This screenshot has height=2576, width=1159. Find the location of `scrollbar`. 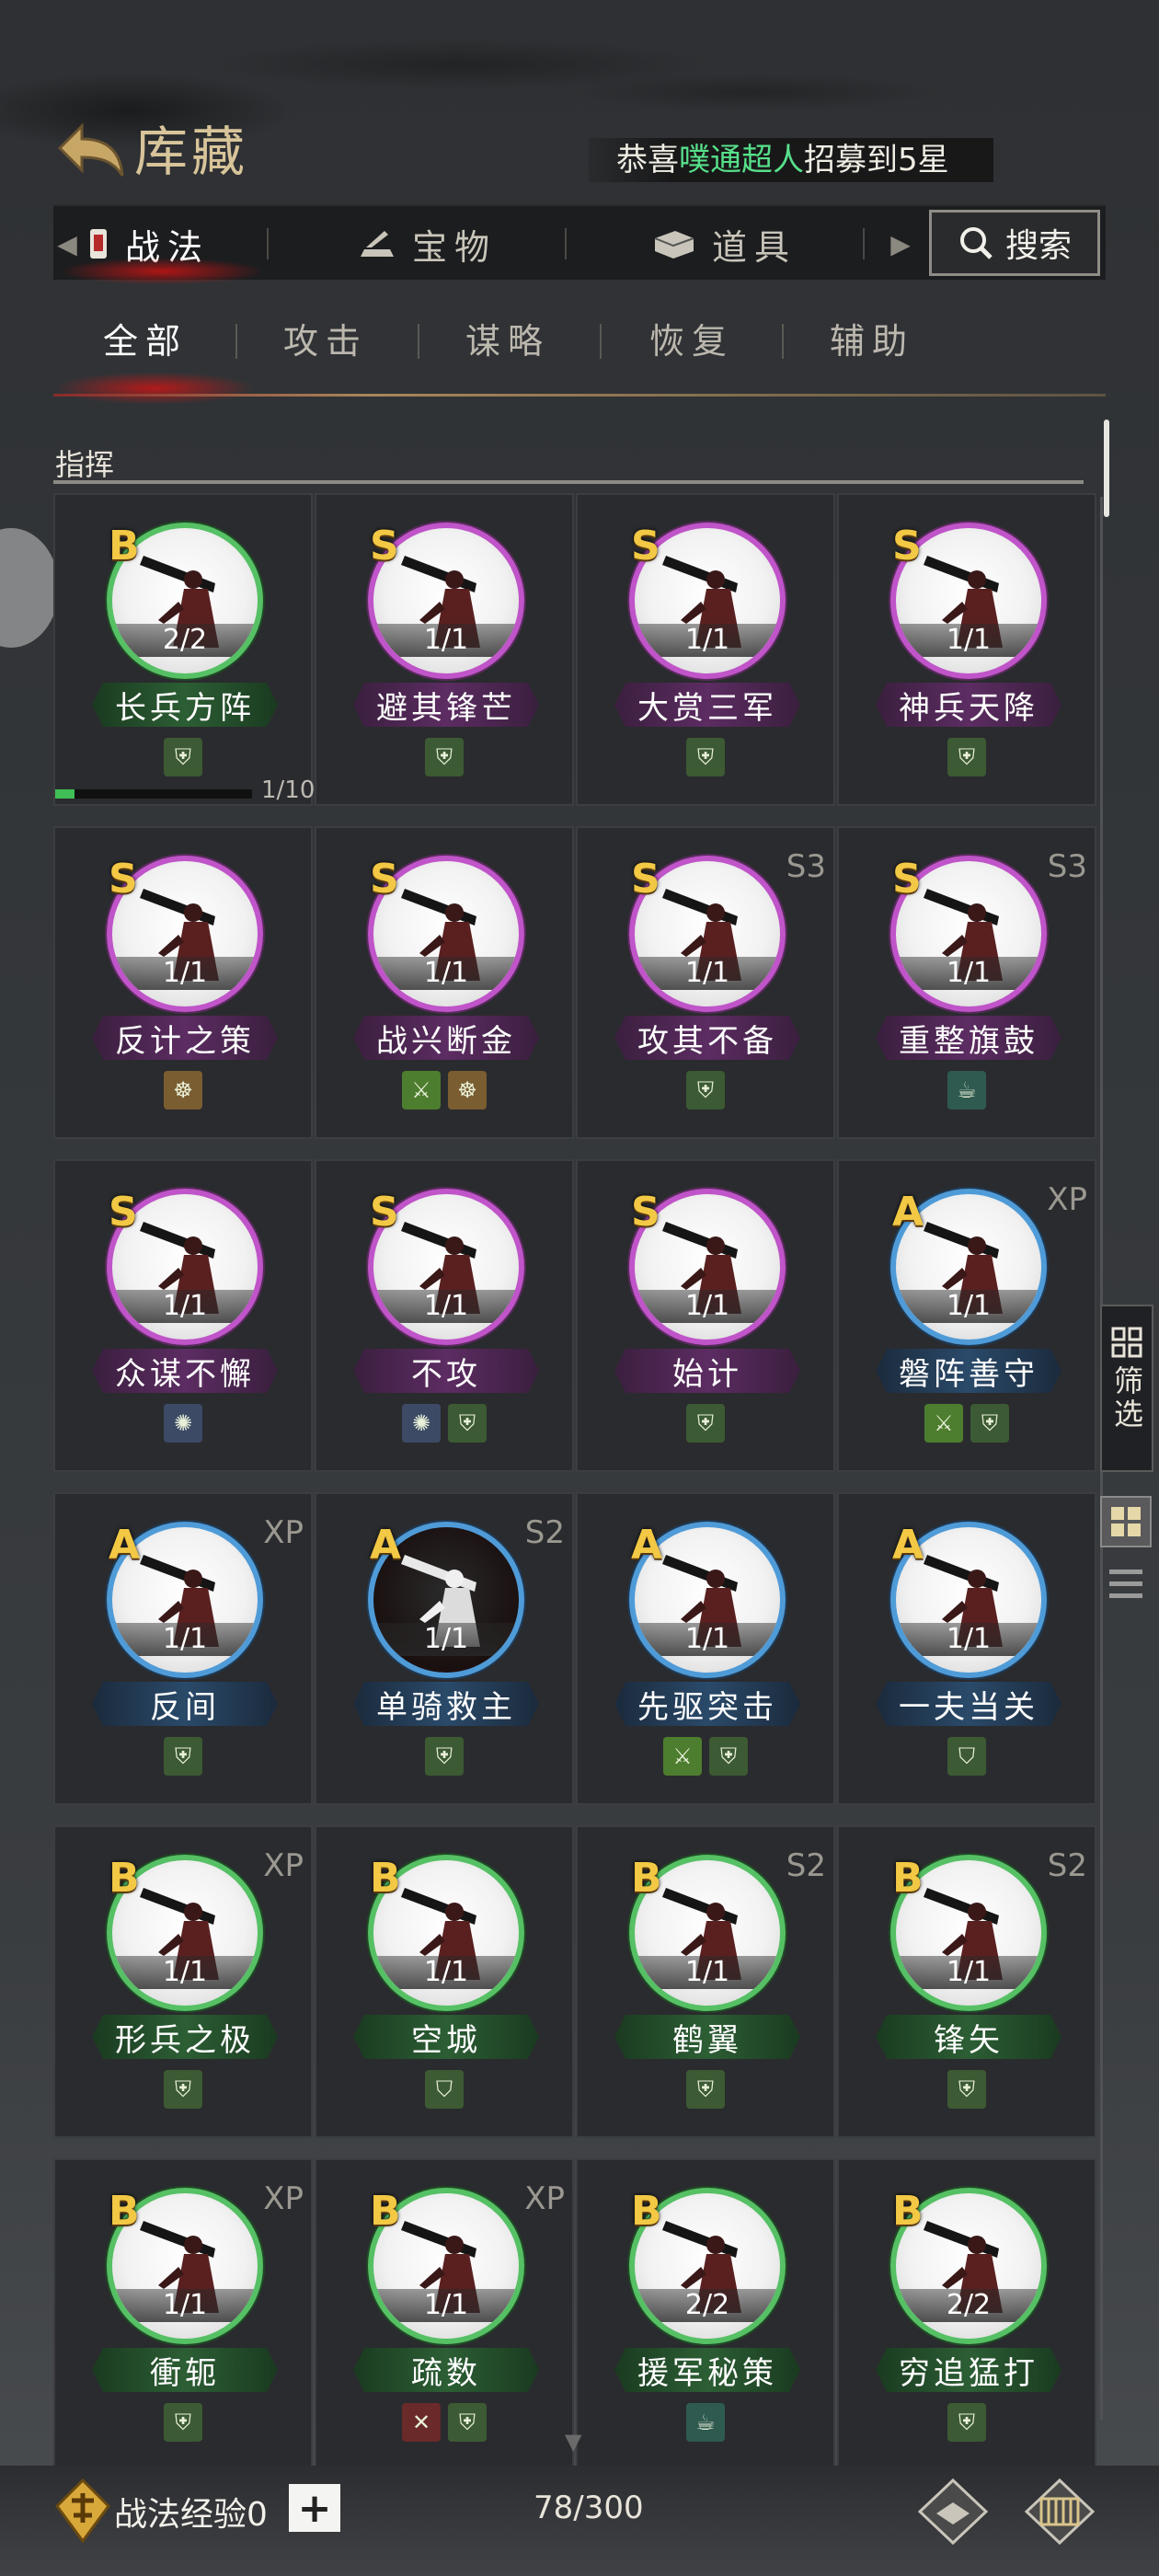

scrollbar is located at coordinates (1106, 468).